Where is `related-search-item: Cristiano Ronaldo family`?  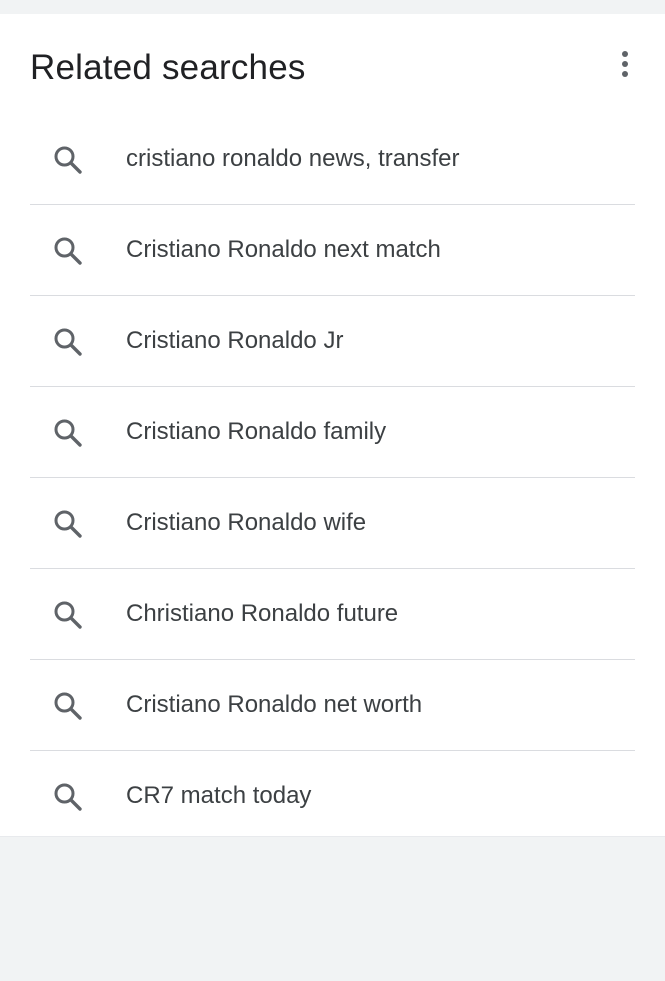
related-search-item: Cristiano Ronaldo family is located at coordinates (332, 432).